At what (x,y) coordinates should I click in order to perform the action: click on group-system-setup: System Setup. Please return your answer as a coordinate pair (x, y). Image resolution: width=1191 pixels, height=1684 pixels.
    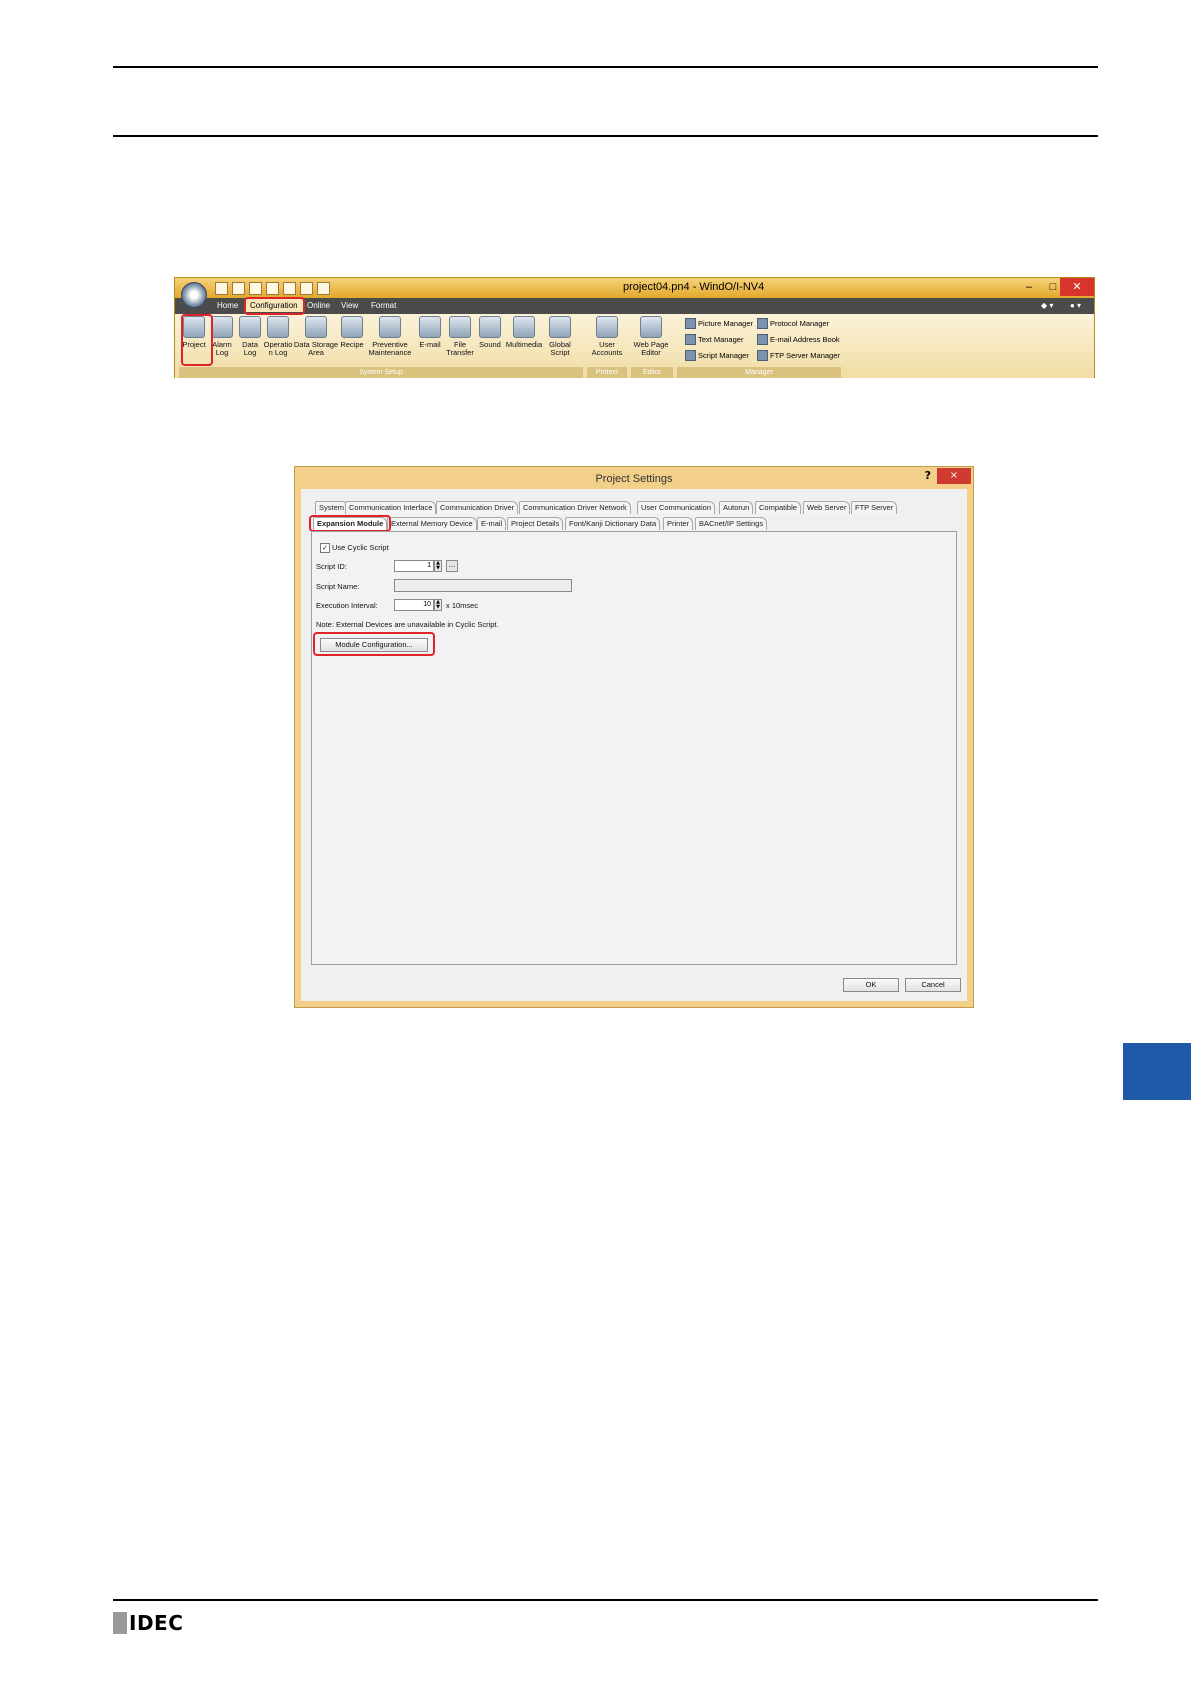
    Looking at the image, I should click on (381, 372).